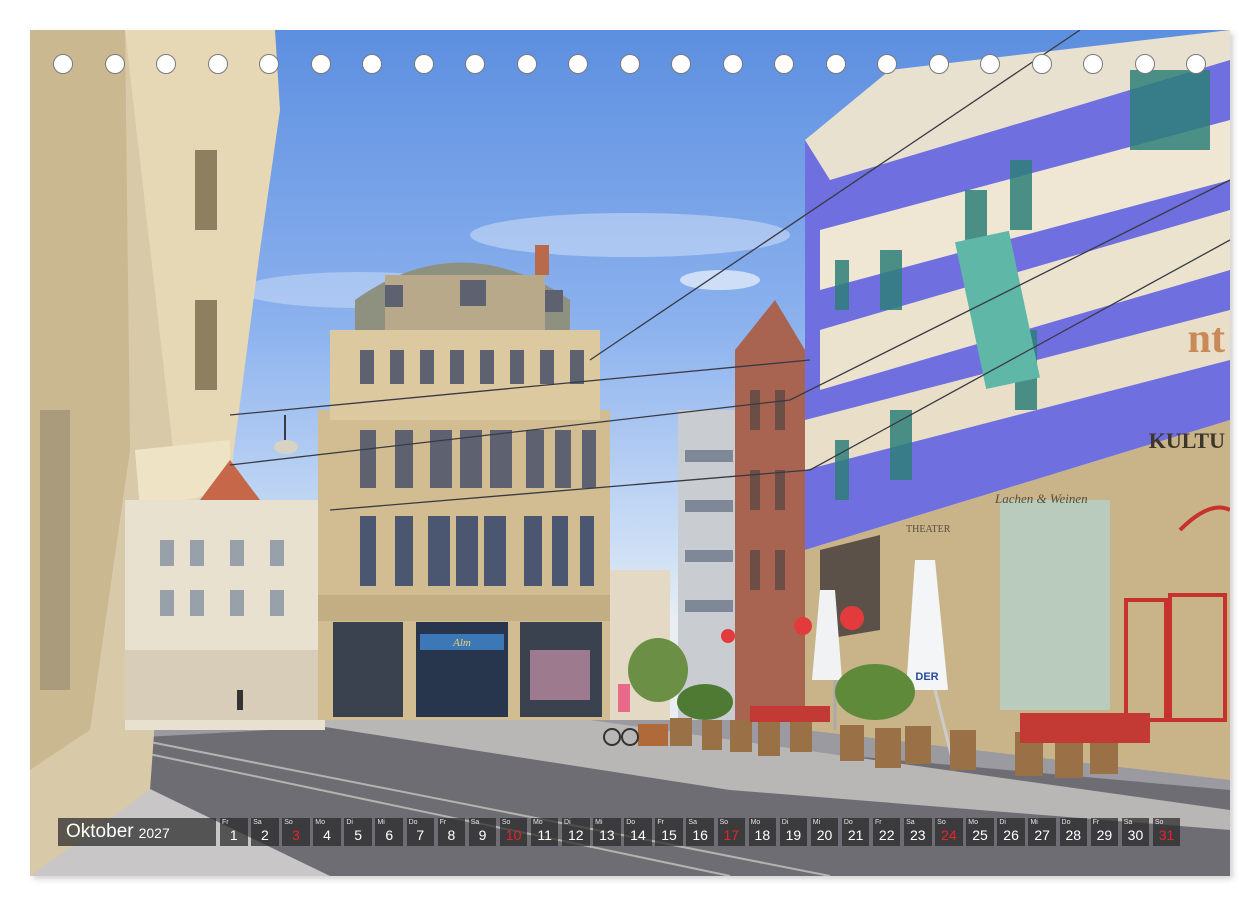 This screenshot has height=905, width=1260. Describe the element at coordinates (482, 832) in the screenshot. I see `day-cell: Sa 9` at that location.